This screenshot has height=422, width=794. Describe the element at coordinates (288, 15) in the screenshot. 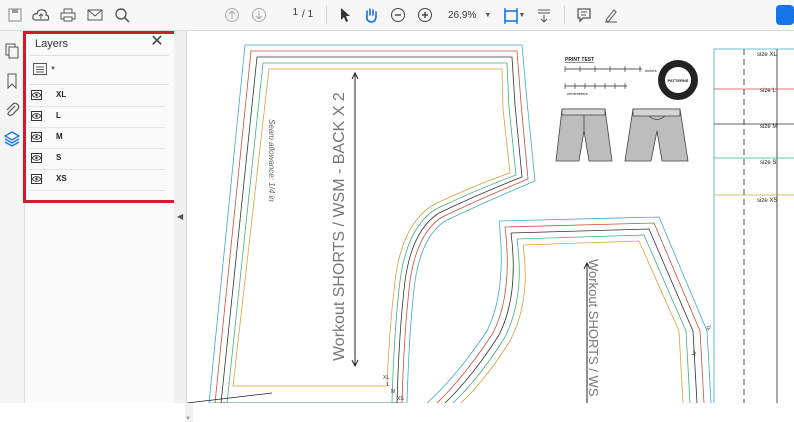

I see `page-number-input: 1` at that location.